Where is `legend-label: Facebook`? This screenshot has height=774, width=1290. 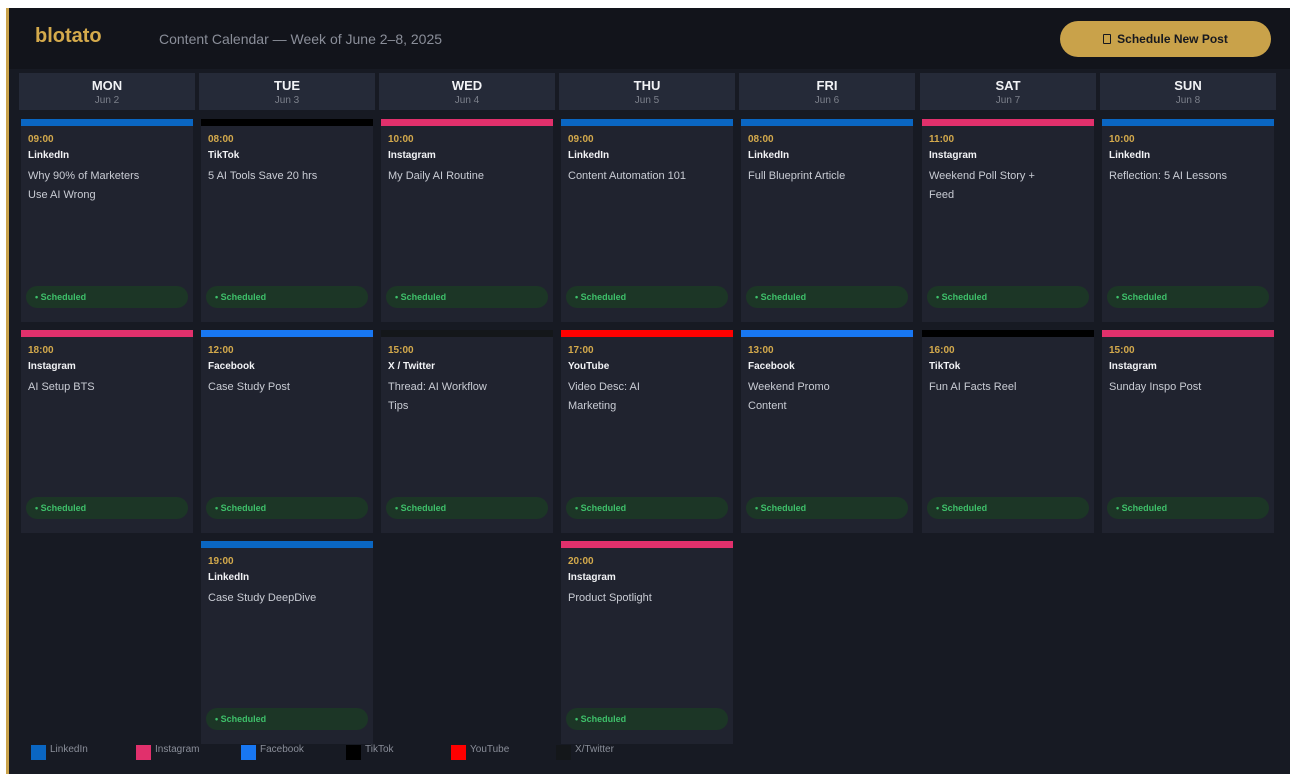 legend-label: Facebook is located at coordinates (282, 749).